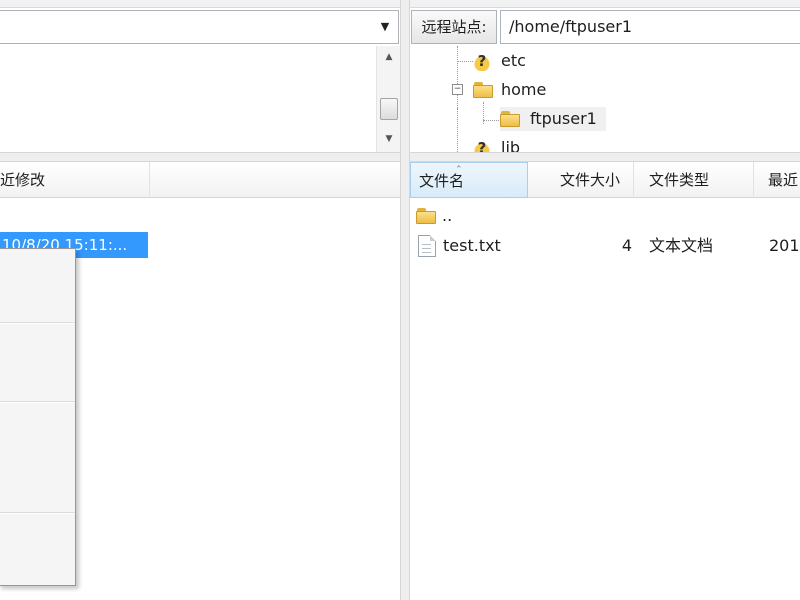 This screenshot has width=800, height=600. What do you see at coordinates (427, 246) in the screenshot?
I see `text-file-icon` at bounding box center [427, 246].